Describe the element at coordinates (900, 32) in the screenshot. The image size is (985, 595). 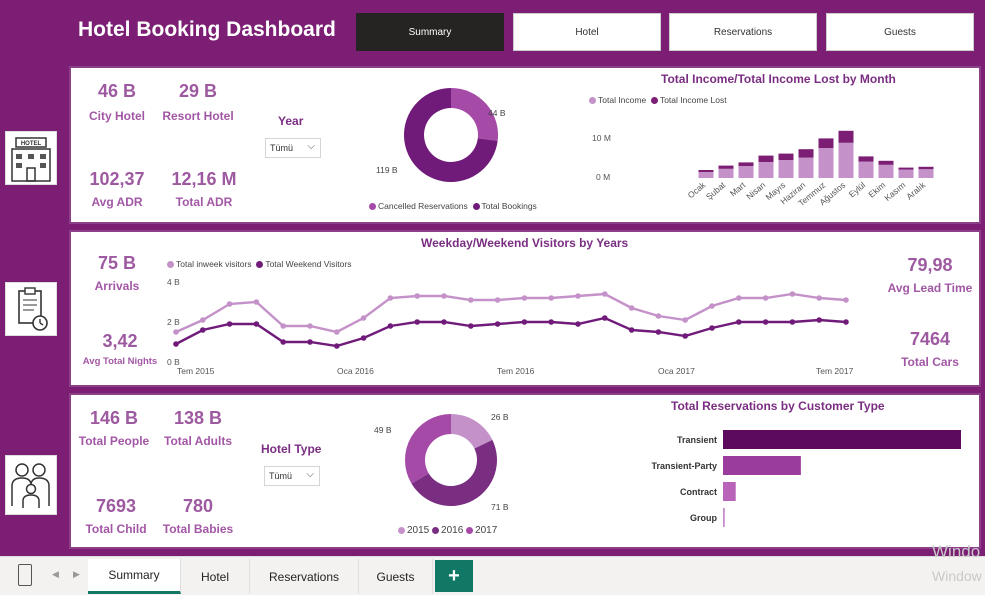
I see `nav-guests-button: Guests` at that location.